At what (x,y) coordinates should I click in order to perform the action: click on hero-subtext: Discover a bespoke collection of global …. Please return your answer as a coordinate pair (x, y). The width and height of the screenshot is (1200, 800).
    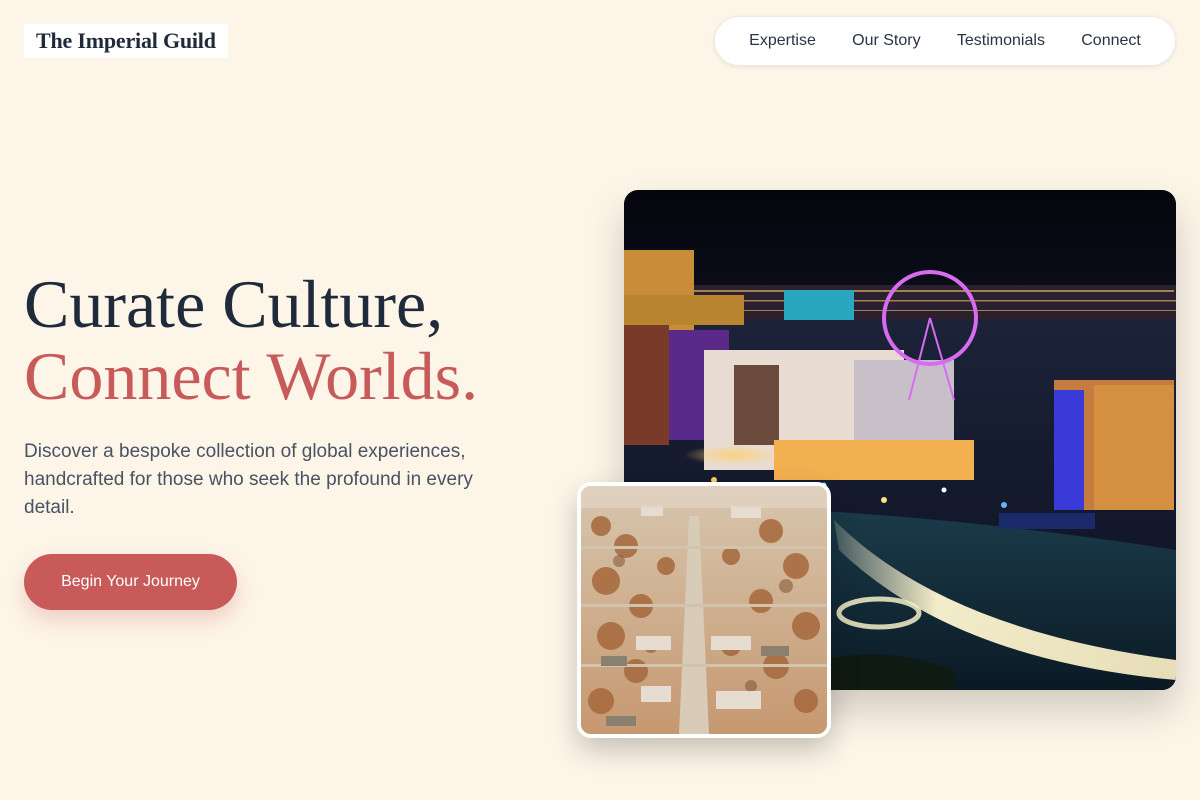
    Looking at the image, I should click on (248, 479).